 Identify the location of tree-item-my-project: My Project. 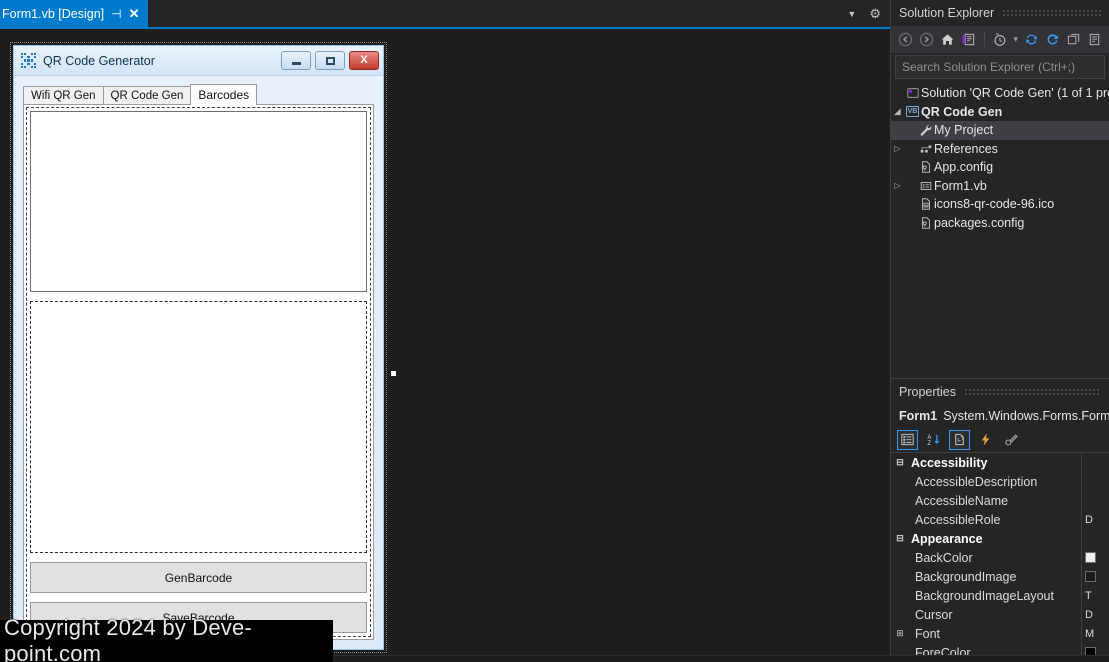
(1000, 130).